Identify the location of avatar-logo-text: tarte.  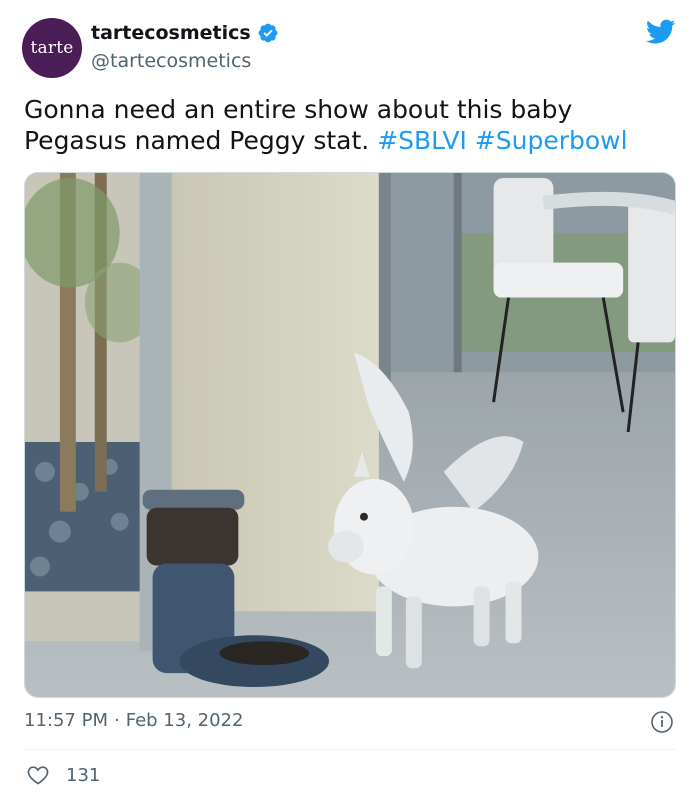
(52, 48).